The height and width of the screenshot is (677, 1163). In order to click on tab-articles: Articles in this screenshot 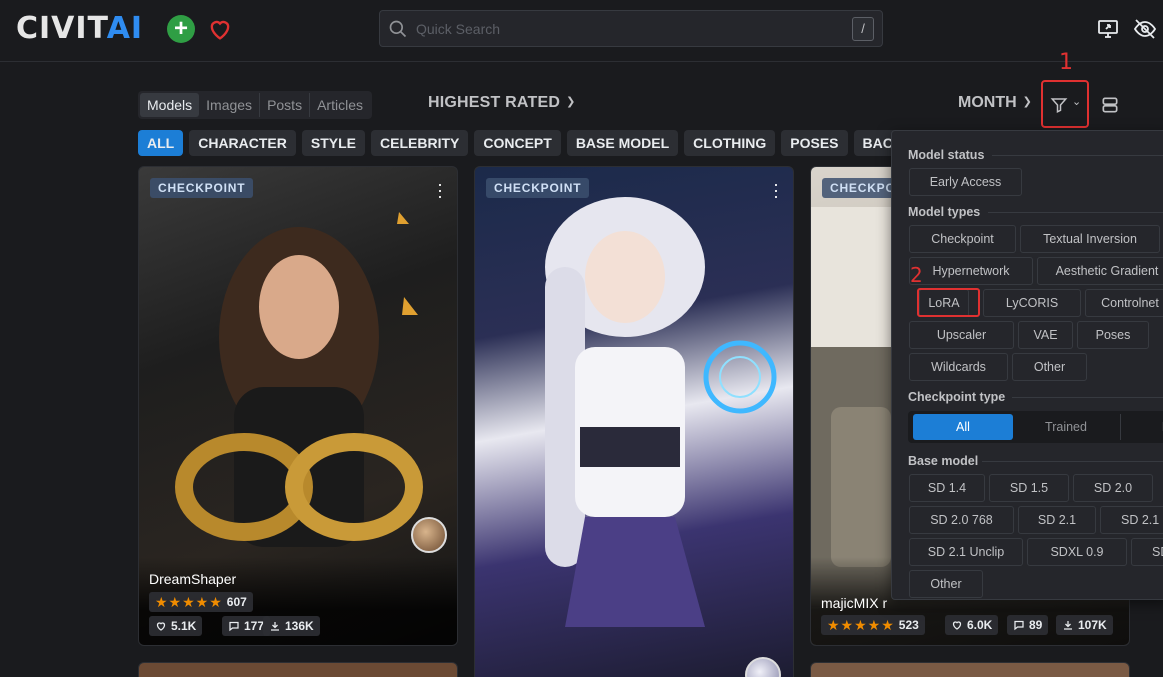, I will do `click(340, 105)`.